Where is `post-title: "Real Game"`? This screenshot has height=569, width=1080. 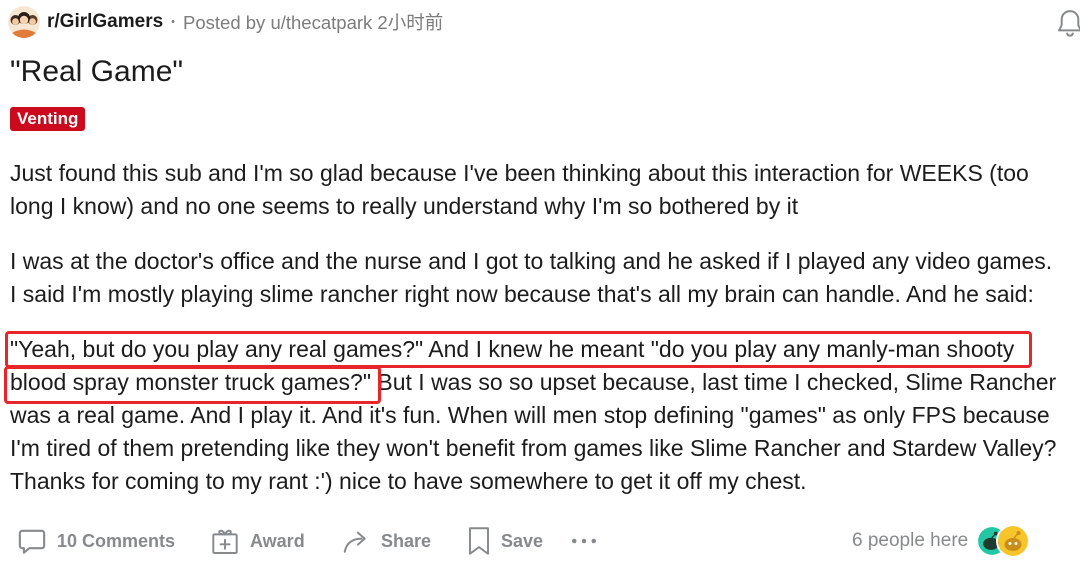
post-title: "Real Game" is located at coordinates (97, 71).